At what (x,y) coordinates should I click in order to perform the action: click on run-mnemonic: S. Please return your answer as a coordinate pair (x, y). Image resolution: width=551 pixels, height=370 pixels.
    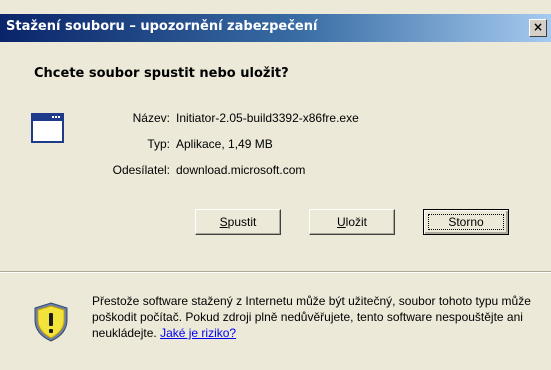
    Looking at the image, I should click on (223, 222).